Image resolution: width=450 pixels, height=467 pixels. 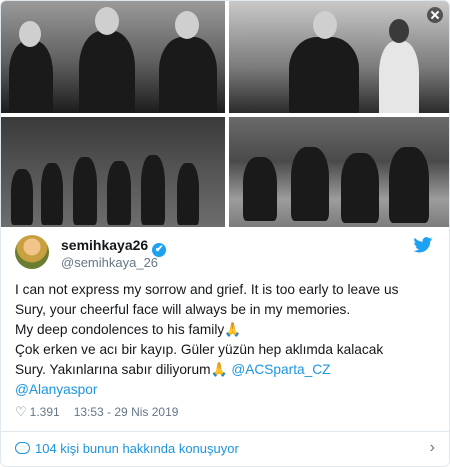 What do you see at coordinates (280, 369) in the screenshot?
I see `mention-link-acsparta: @ACSparta_CZ` at bounding box center [280, 369].